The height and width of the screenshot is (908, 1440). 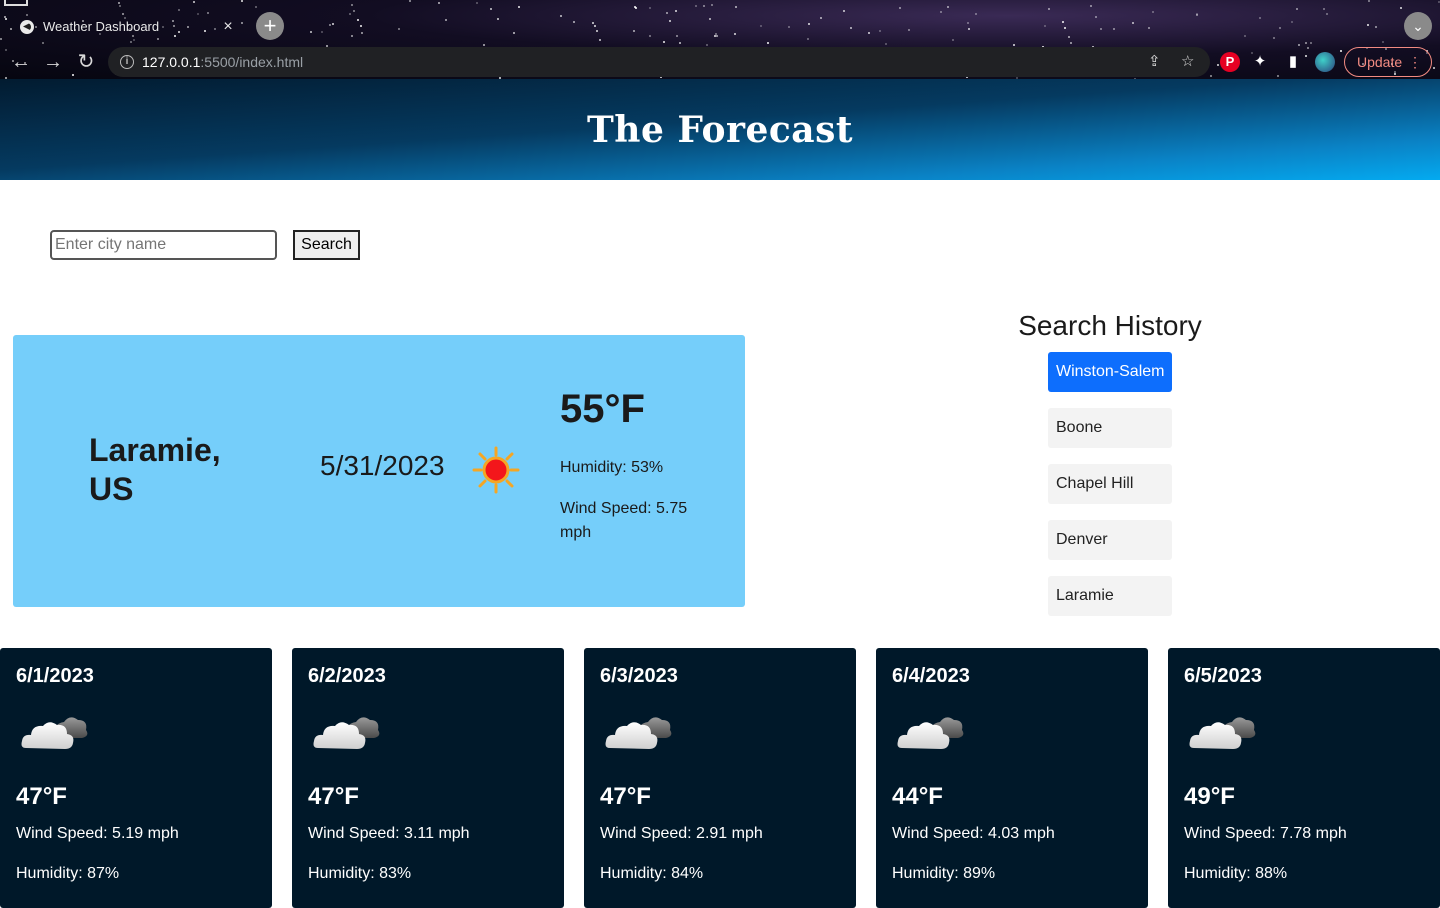 I want to click on sun-icon, so click(x=496, y=470).